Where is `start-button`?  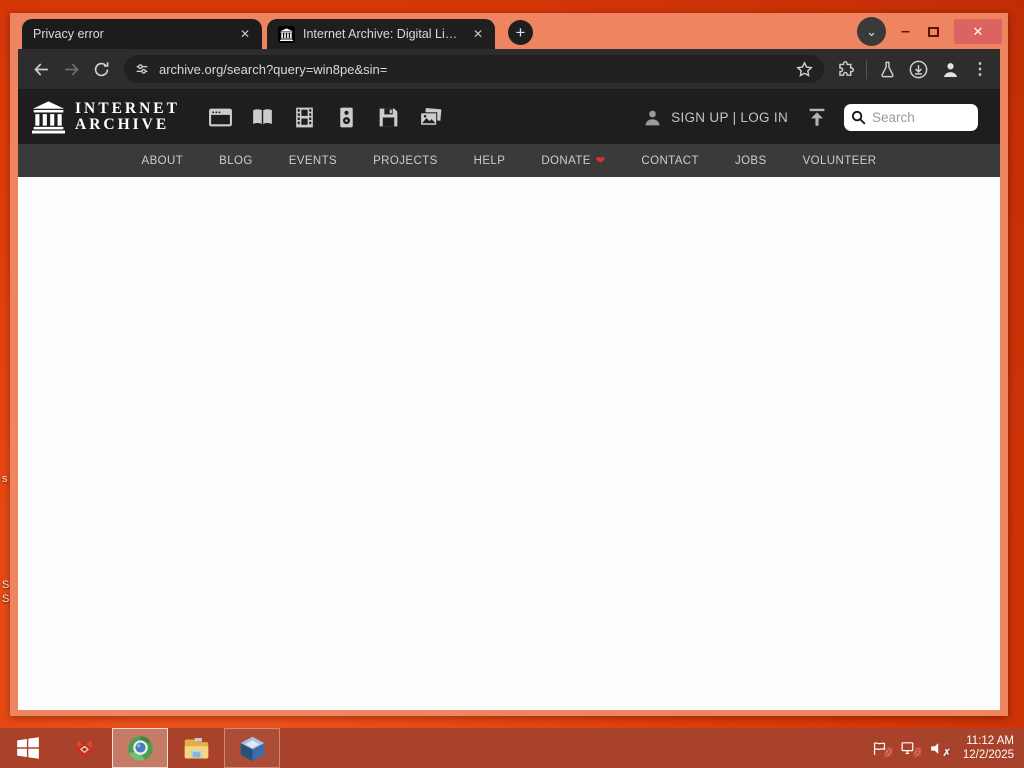
start-button is located at coordinates (28, 748).